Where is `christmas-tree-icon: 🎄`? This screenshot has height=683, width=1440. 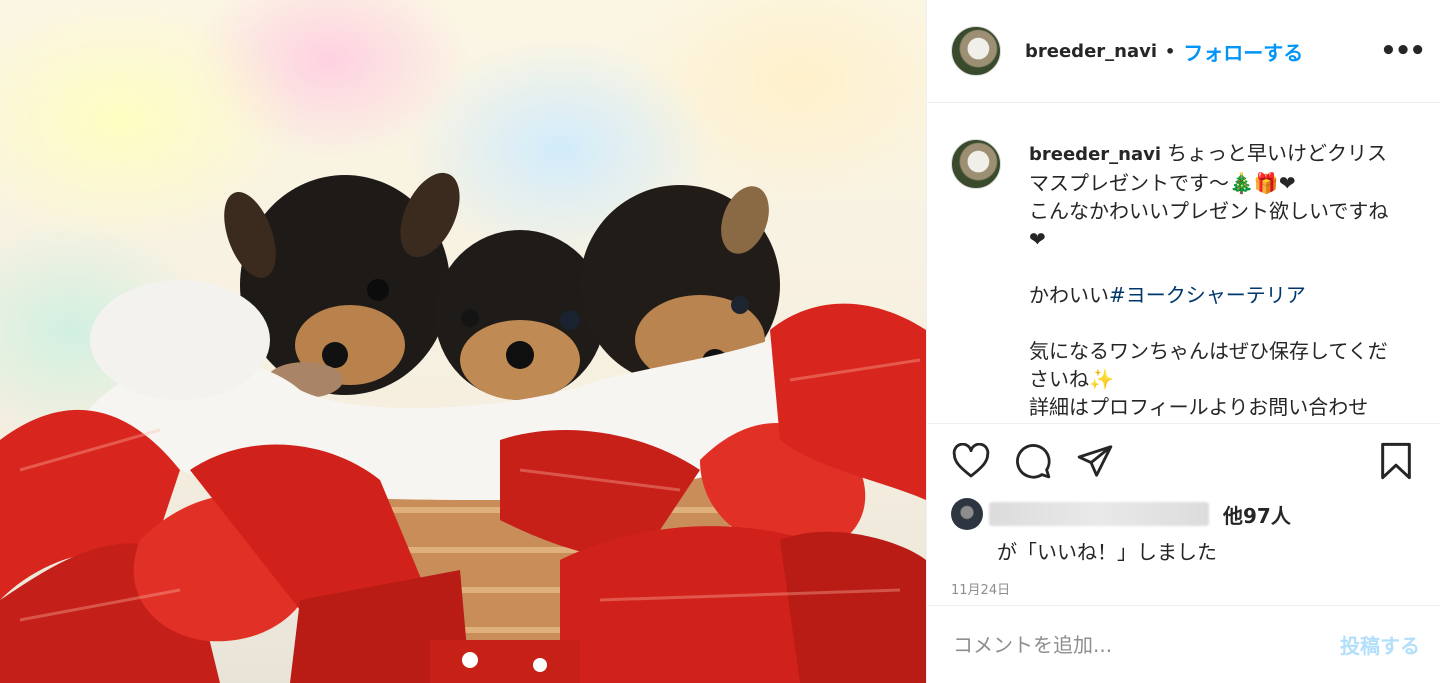 christmas-tree-icon: 🎄 is located at coordinates (1241, 183).